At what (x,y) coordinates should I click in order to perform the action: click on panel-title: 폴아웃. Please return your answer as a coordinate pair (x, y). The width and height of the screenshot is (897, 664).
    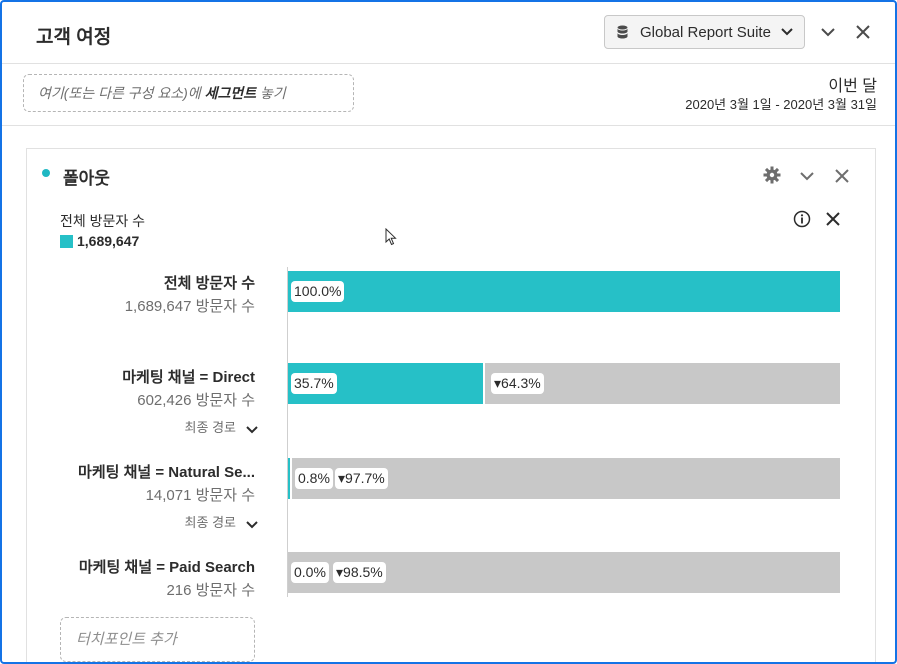
    Looking at the image, I should click on (86, 176).